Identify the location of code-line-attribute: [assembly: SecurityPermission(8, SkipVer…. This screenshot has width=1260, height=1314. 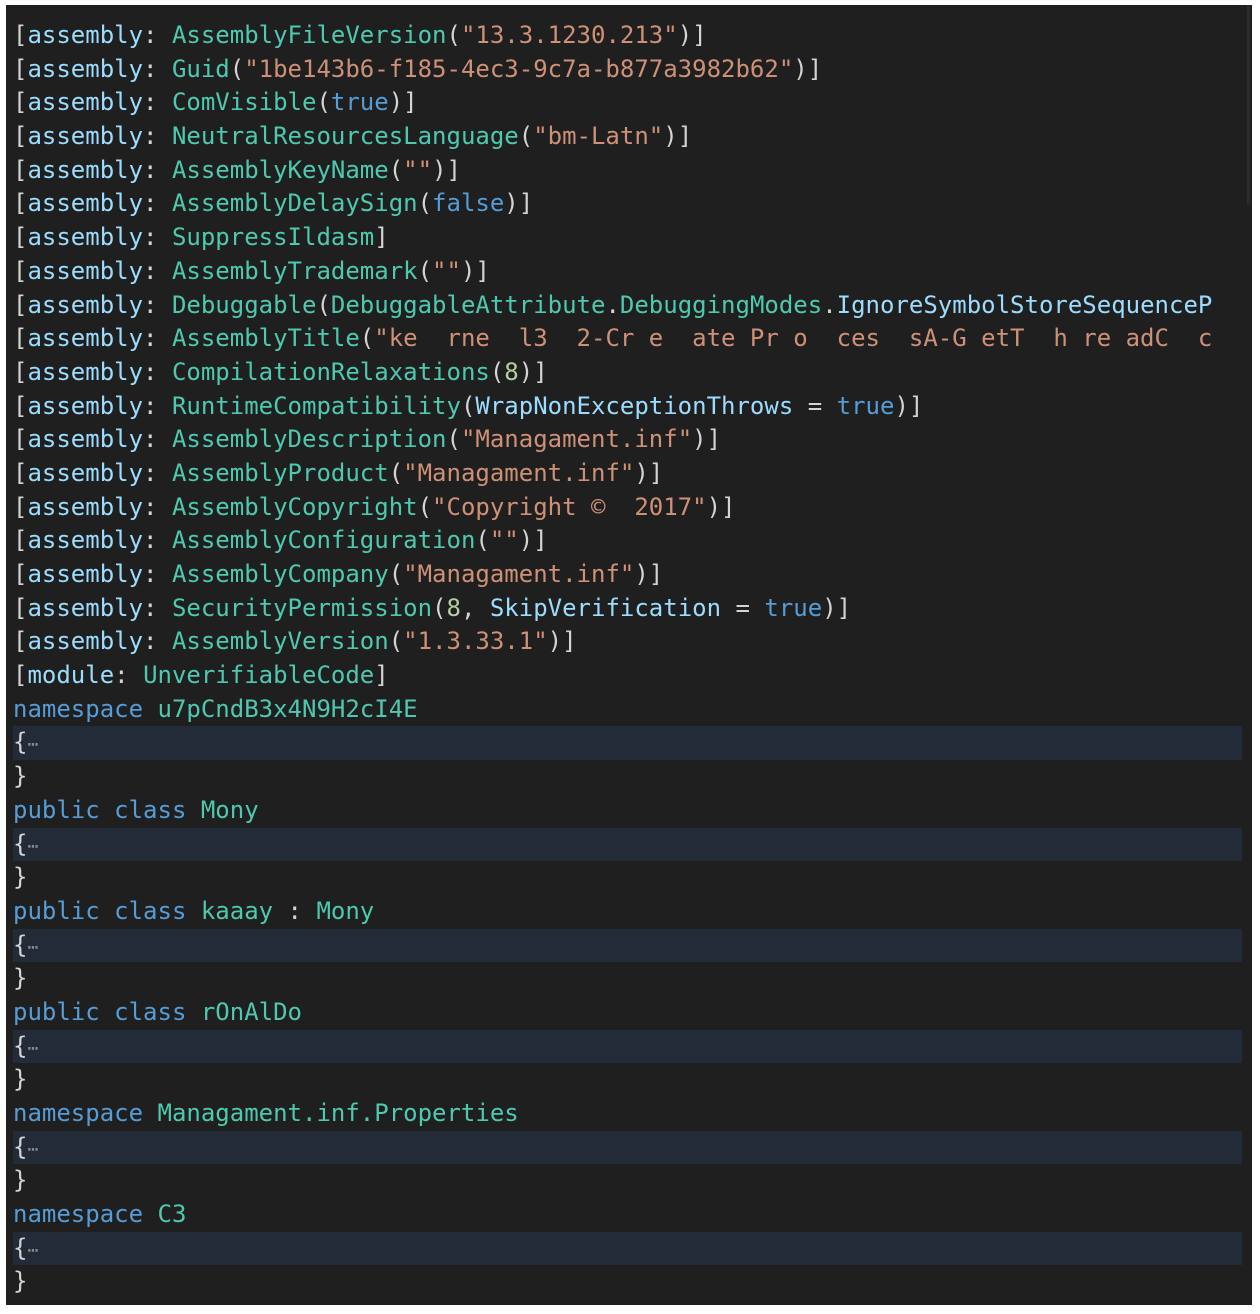
(627, 609).